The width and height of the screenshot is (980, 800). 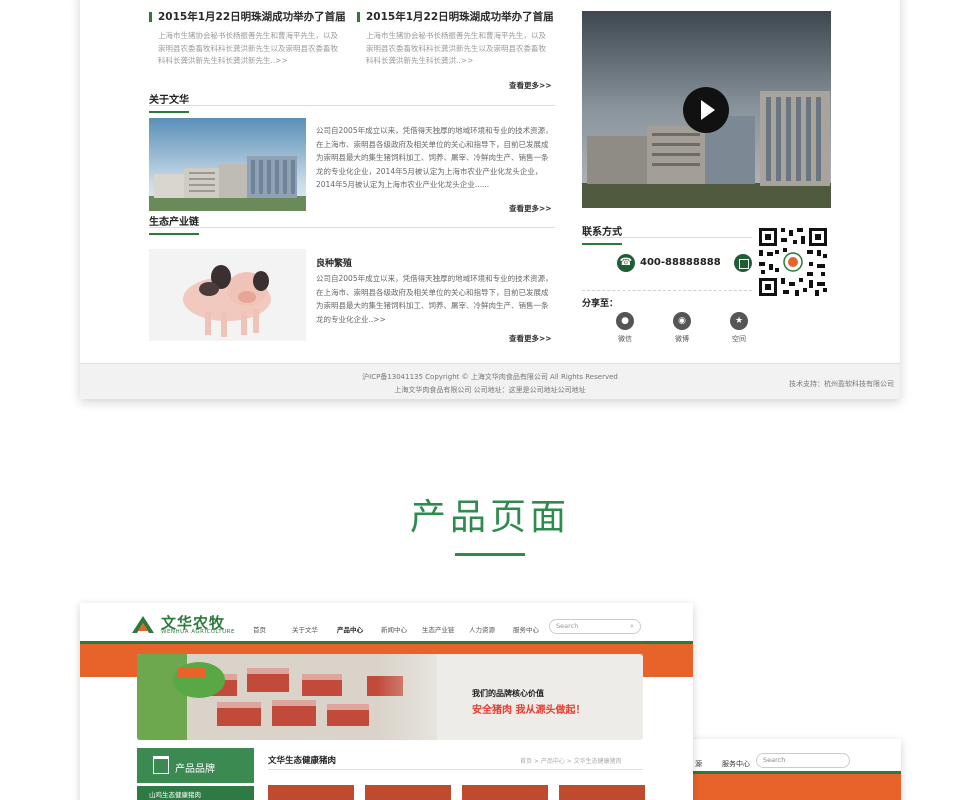 What do you see at coordinates (682, 321) in the screenshot?
I see `weibo-icon: ◉` at bounding box center [682, 321].